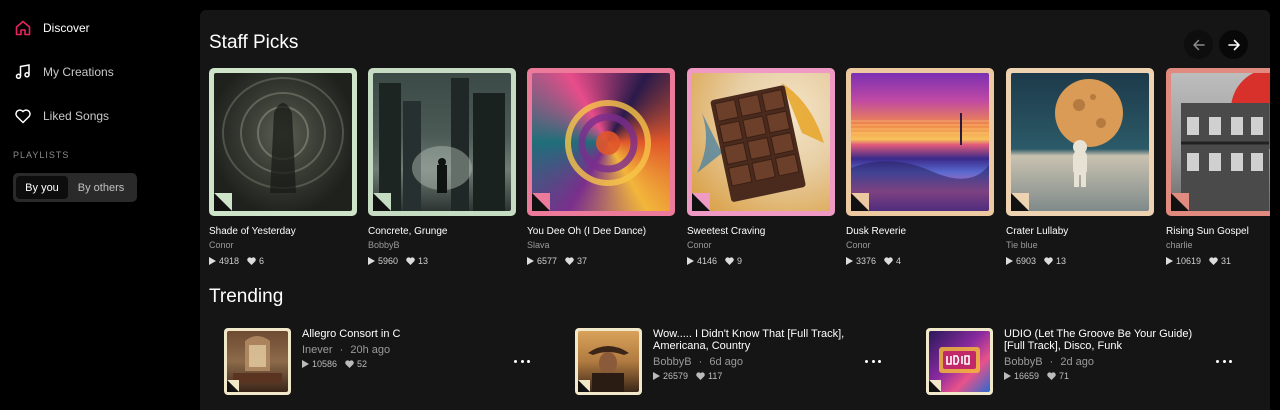 The height and width of the screenshot is (410, 1280). I want to click on tab-by-others: By others, so click(101, 187).